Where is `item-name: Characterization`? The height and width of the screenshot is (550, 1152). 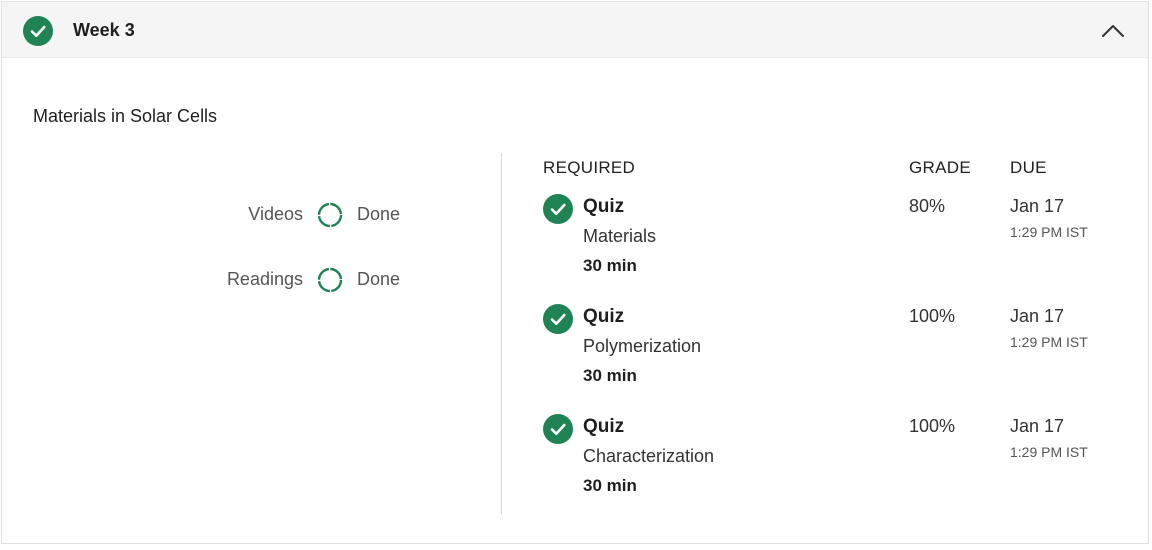 item-name: Characterization is located at coordinates (648, 456).